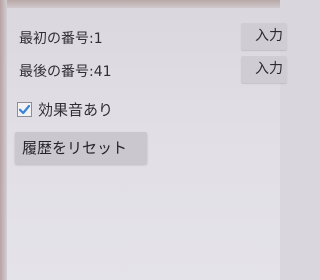 This screenshot has height=280, width=320. I want to click on sound-effect-option: 効果音あり, so click(65, 109).